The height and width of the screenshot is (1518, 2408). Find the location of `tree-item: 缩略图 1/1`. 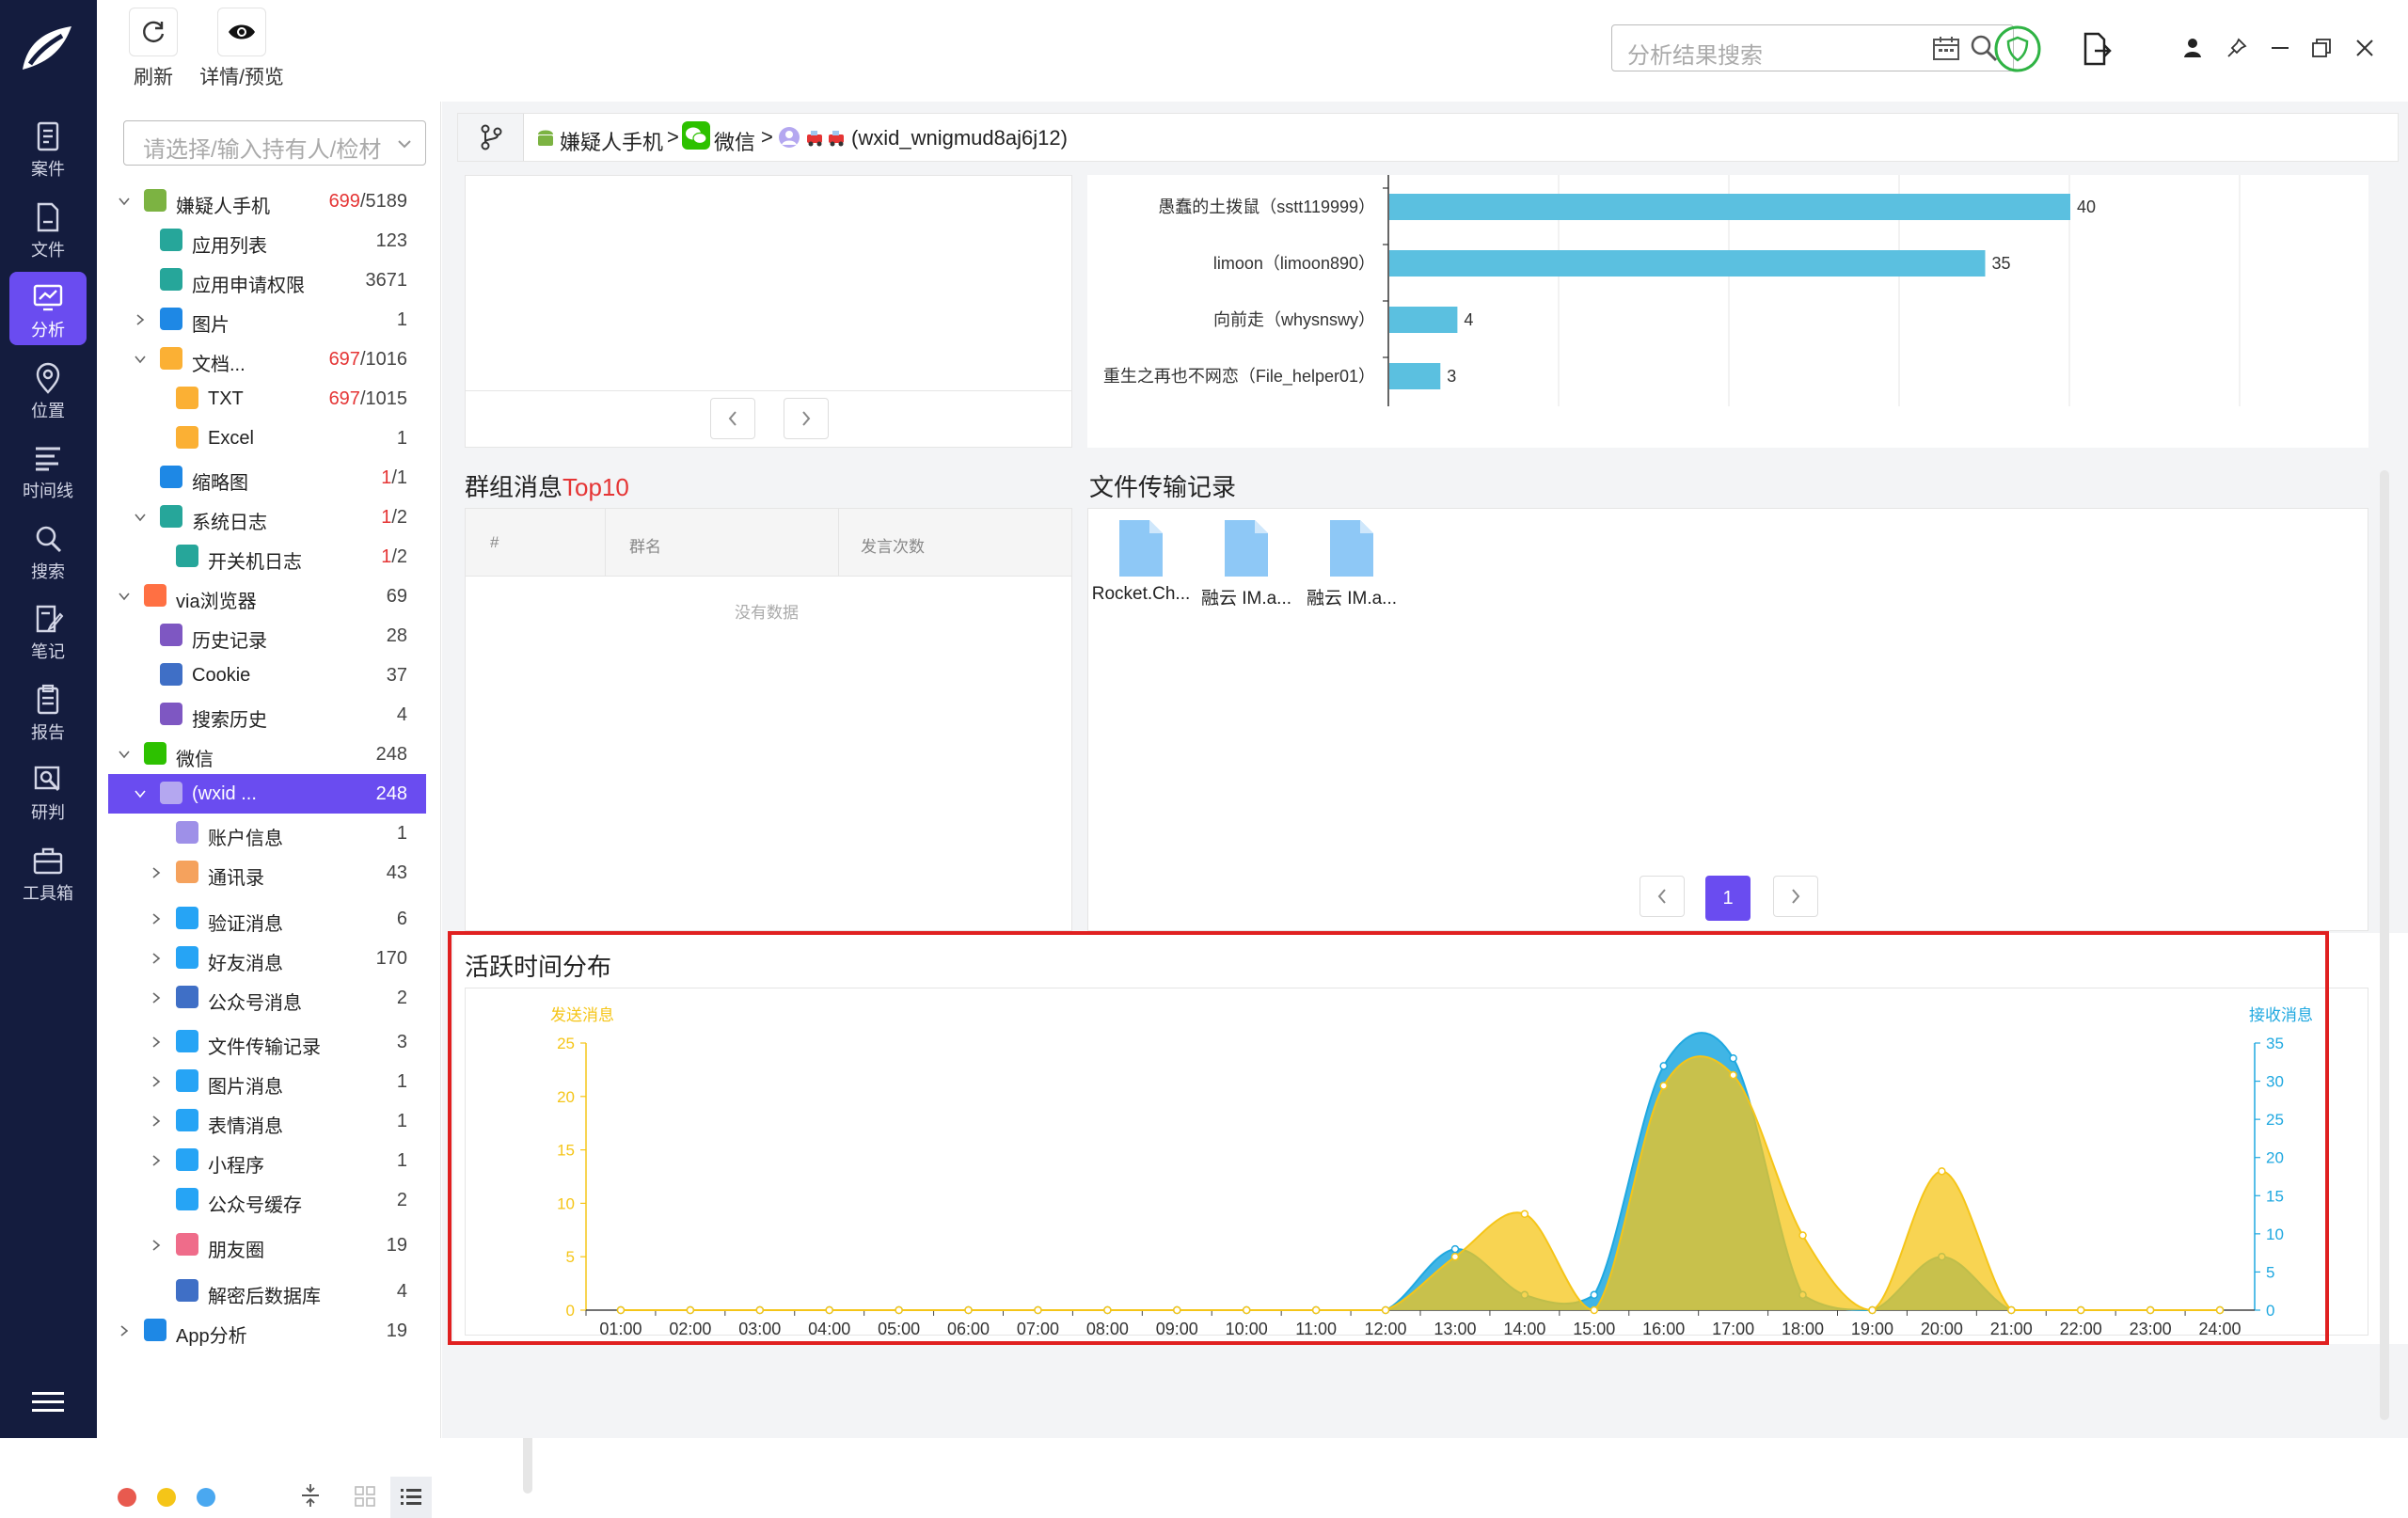

tree-item: 缩略图 1/1 is located at coordinates (267, 478).